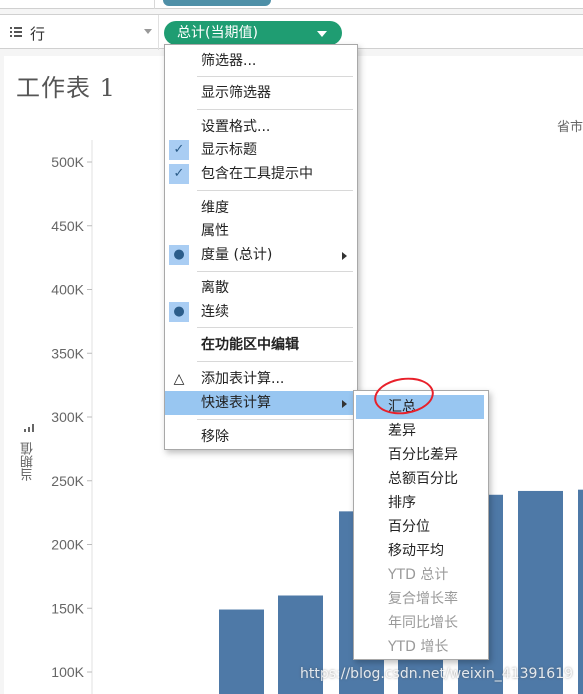 The image size is (583, 694). I want to click on submenu-item-label: 移动平均, so click(416, 551).